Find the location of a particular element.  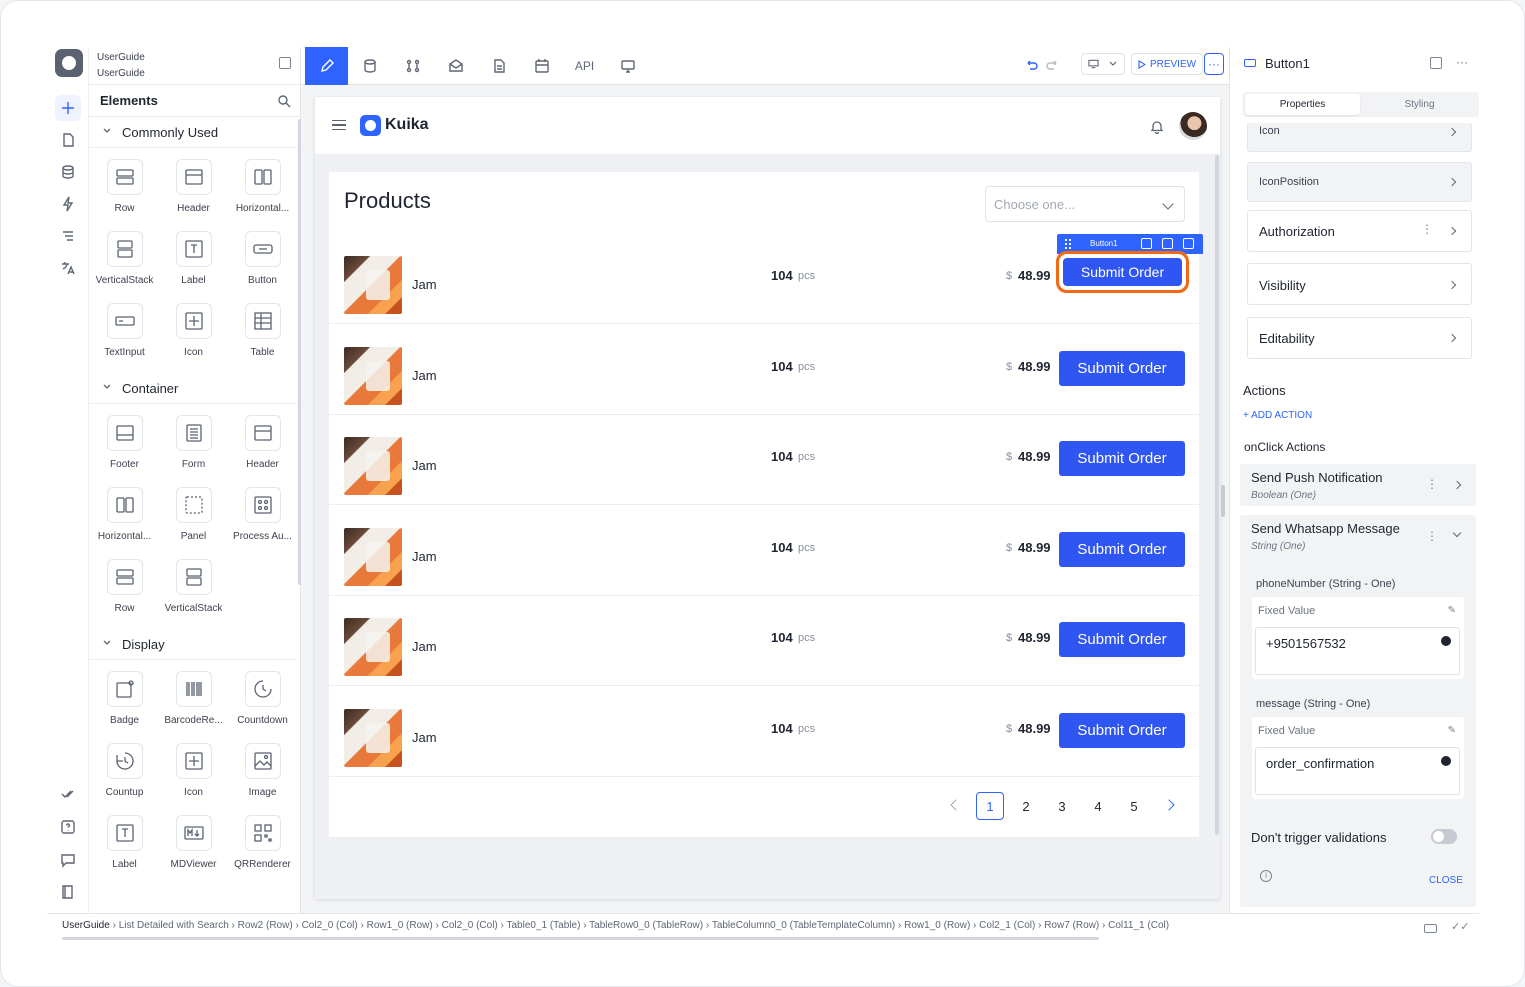

monitor-settings-tab-icon is located at coordinates (627, 66).